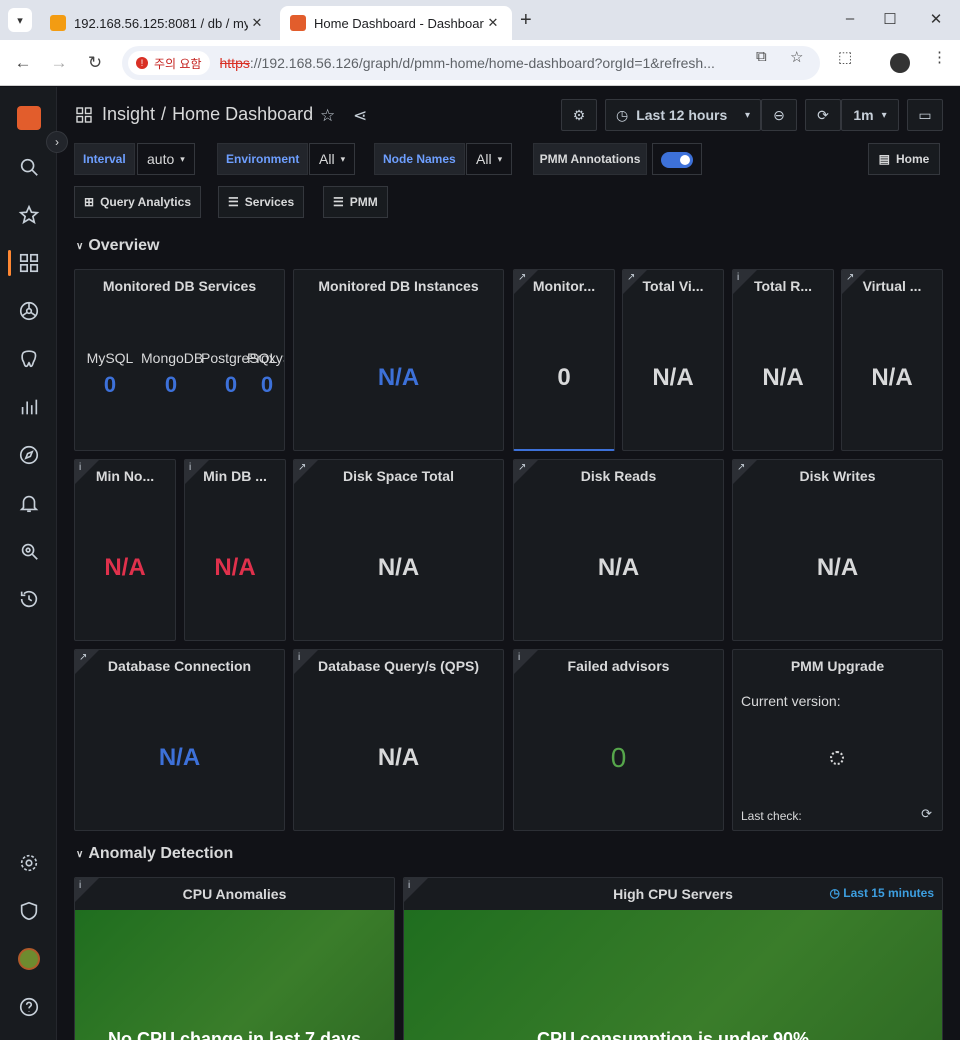  I want to click on user-avatar, so click(29, 959).